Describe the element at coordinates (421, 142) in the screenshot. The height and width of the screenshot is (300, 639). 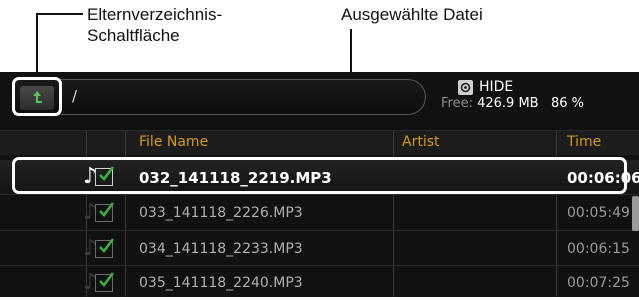
I see `column-artist: Artist` at that location.